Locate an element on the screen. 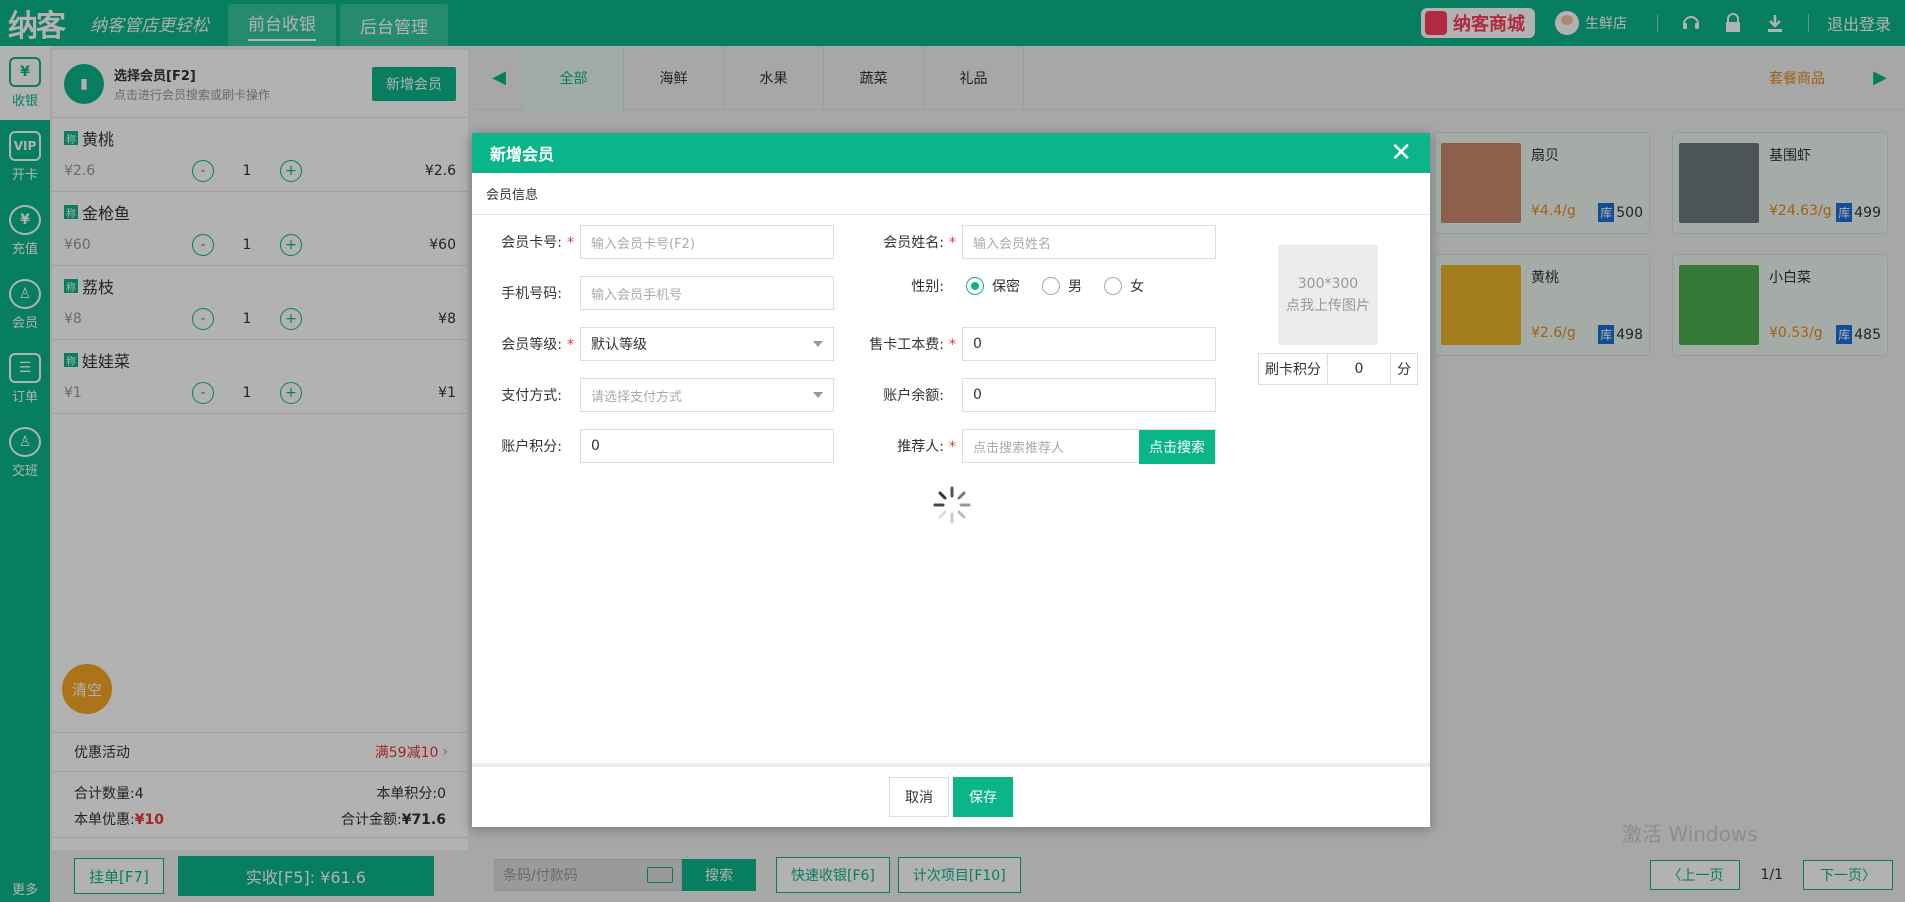 This screenshot has width=1905, height=902. card-number-row: 会员卡号: * 输入会员卡号(F2) is located at coordinates (653, 242).